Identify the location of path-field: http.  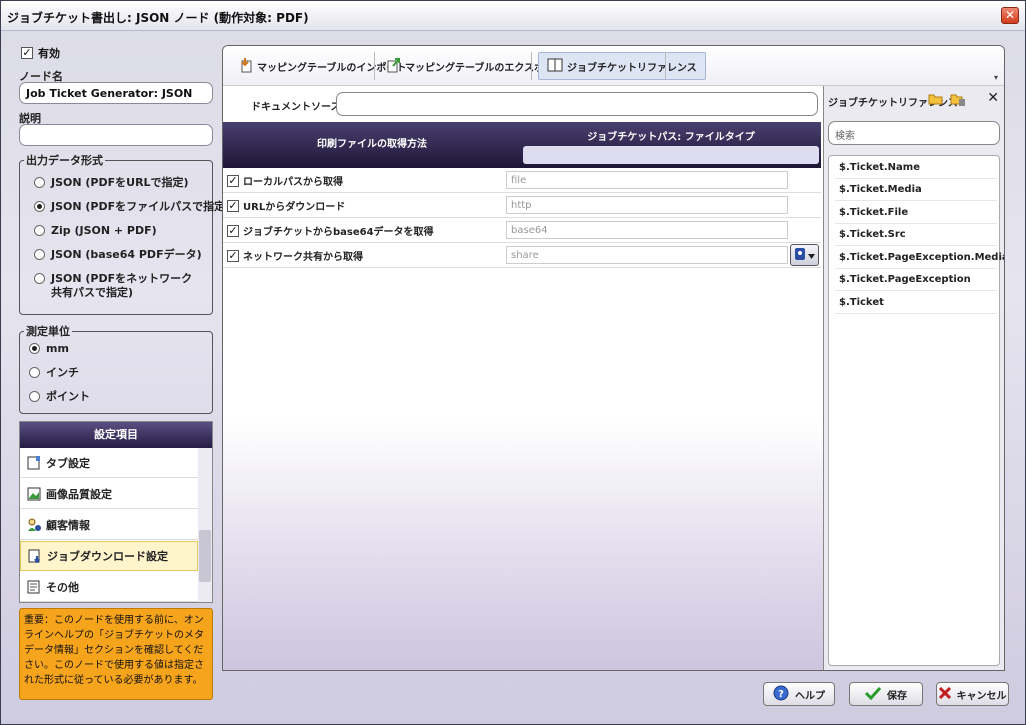
(647, 205).